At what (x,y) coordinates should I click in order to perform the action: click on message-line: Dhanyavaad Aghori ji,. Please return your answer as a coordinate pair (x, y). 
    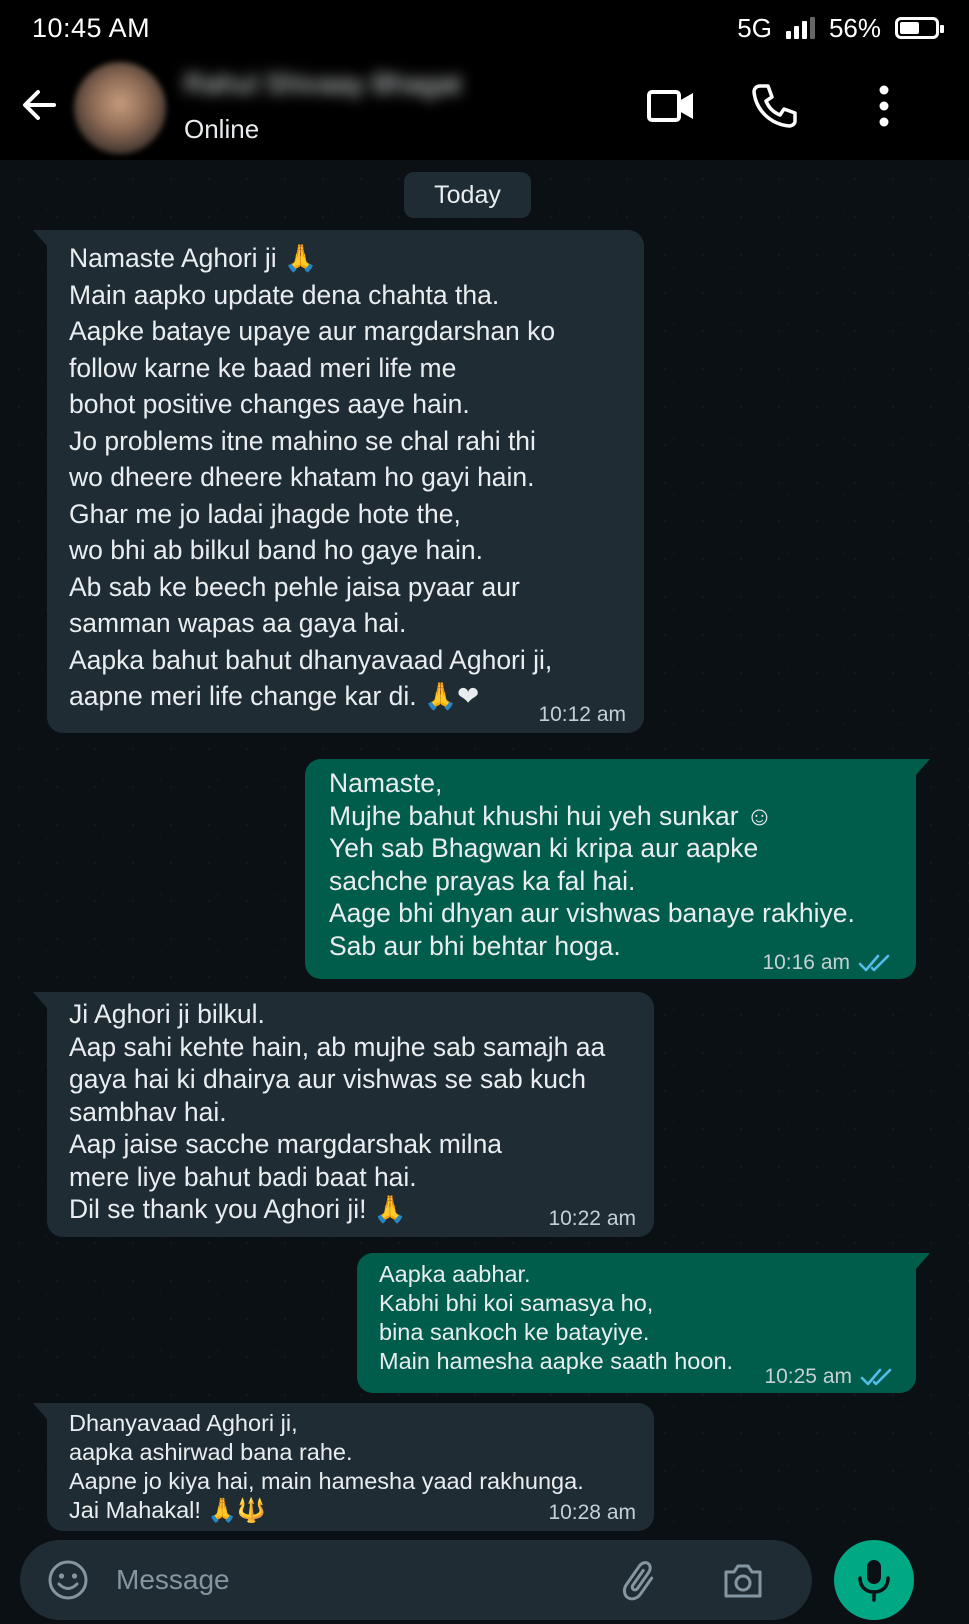
    Looking at the image, I should click on (183, 1423).